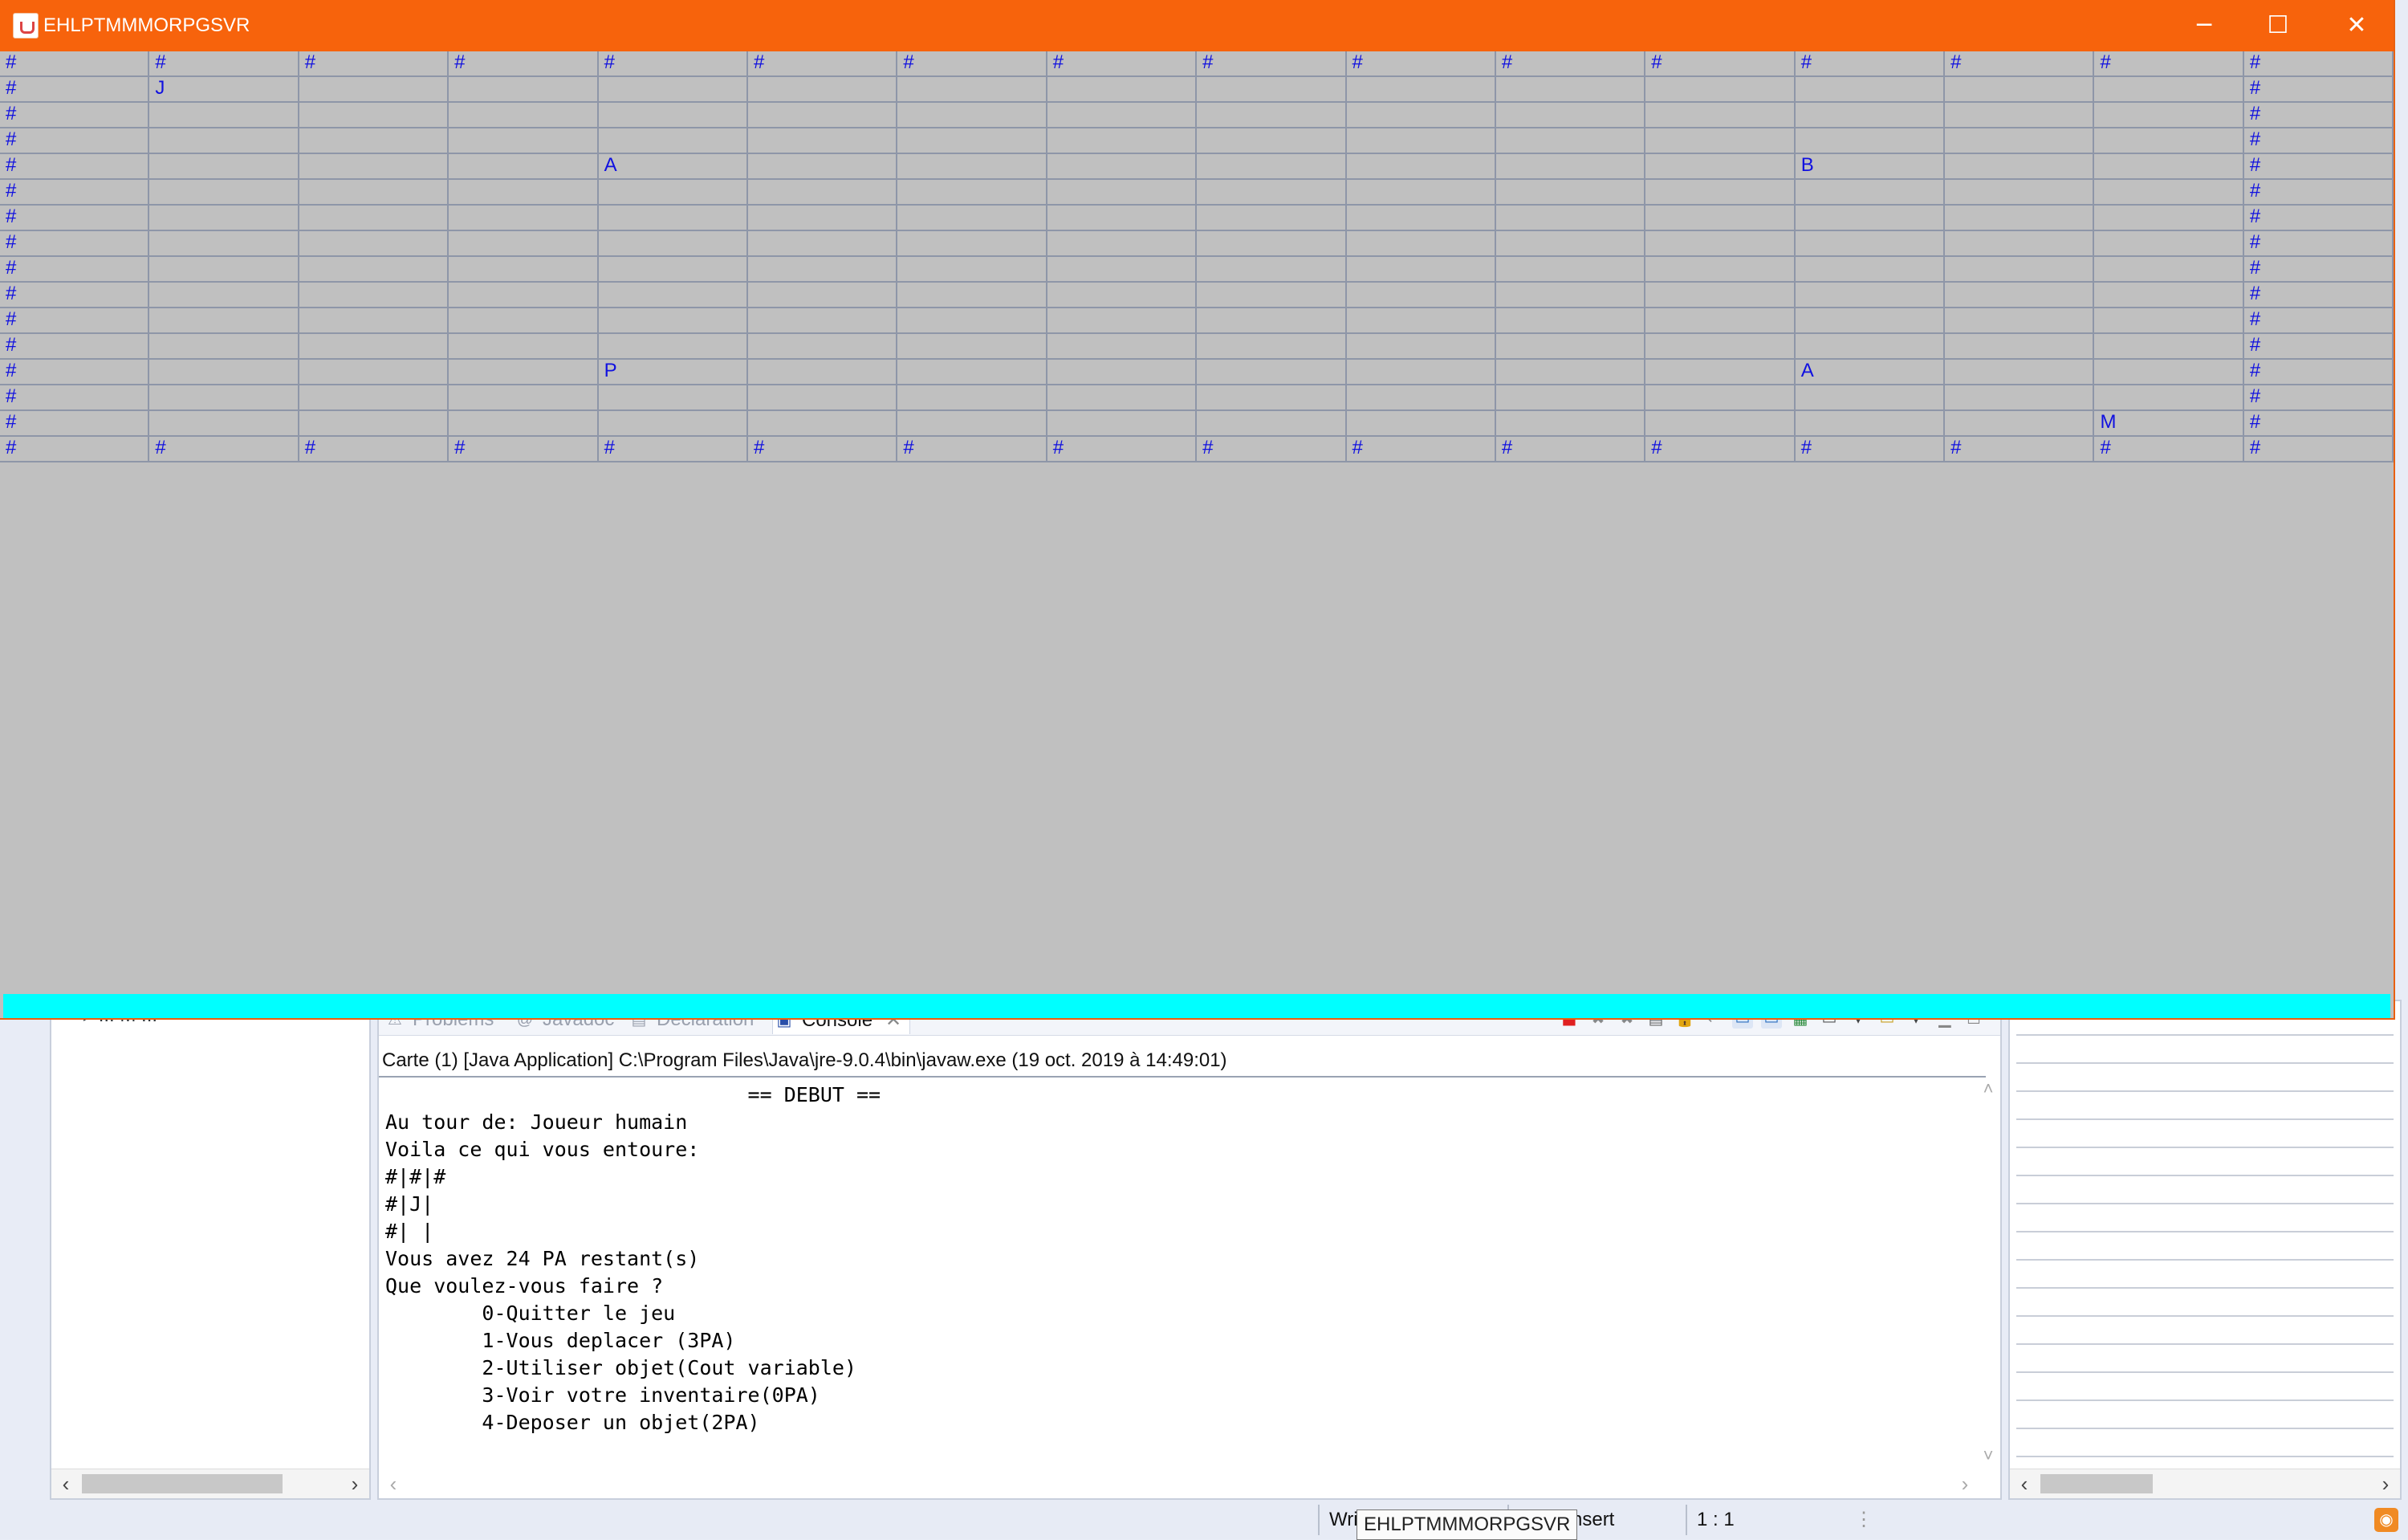  Describe the element at coordinates (1988, 1272) in the screenshot. I see `vertical-scrollbar: ˄ ˅` at that location.